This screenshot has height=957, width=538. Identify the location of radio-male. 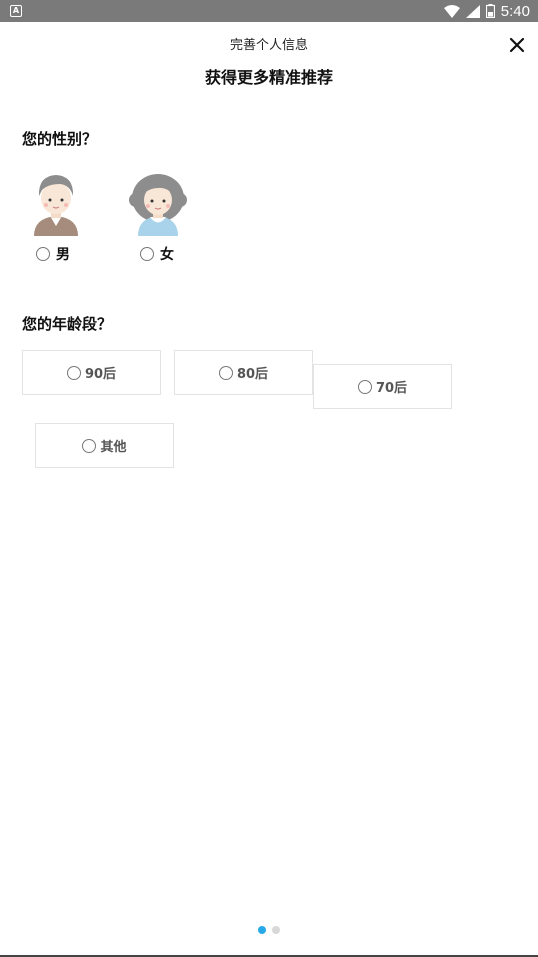
(43, 254).